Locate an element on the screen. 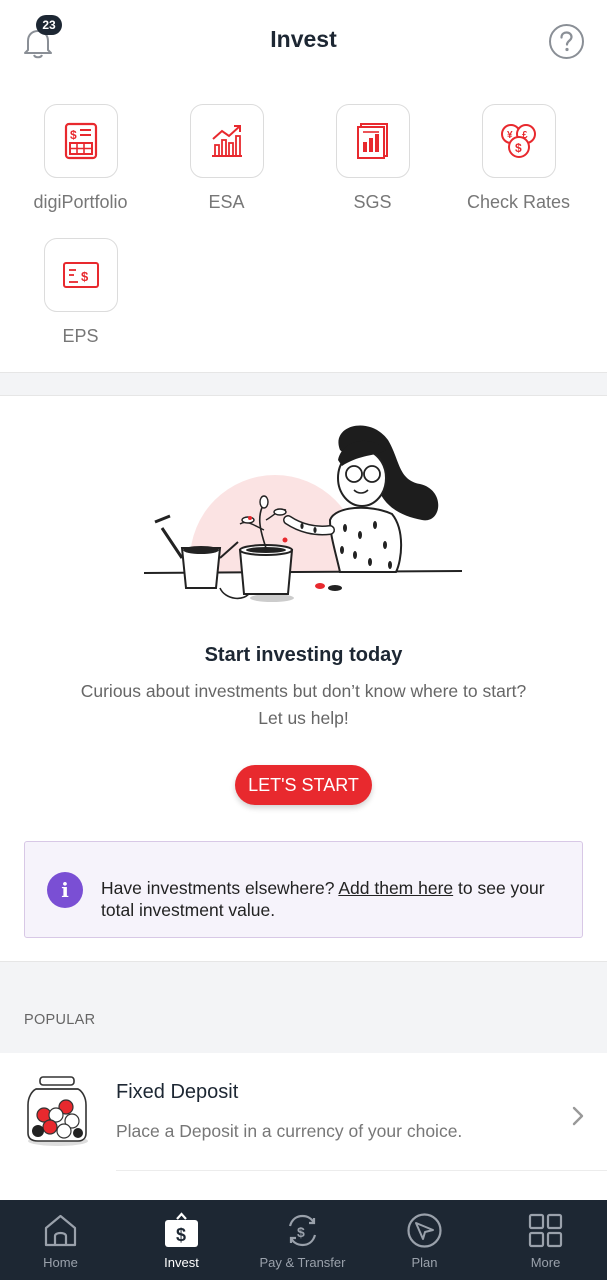 Image resolution: width=607 pixels, height=1280 pixels. nav-more: More is located at coordinates (545, 1240).